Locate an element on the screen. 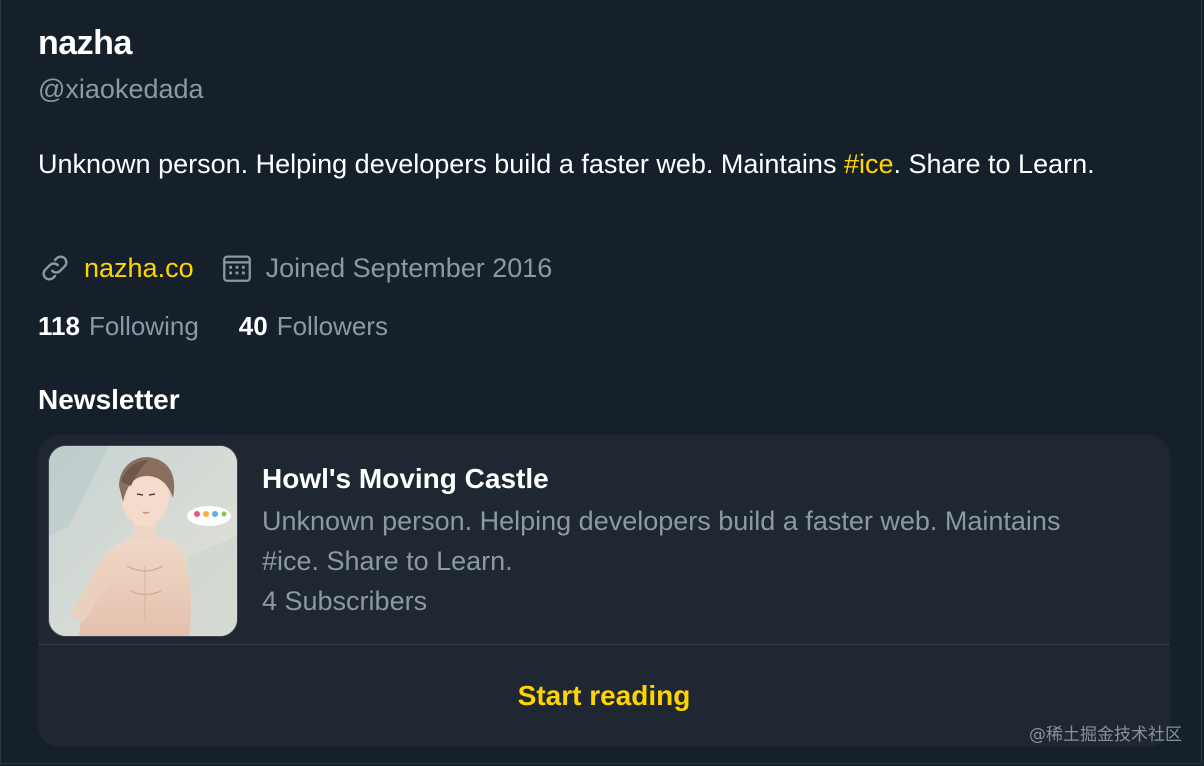 The width and height of the screenshot is (1204, 766). followers-link: 40 Followers is located at coordinates (313, 326).